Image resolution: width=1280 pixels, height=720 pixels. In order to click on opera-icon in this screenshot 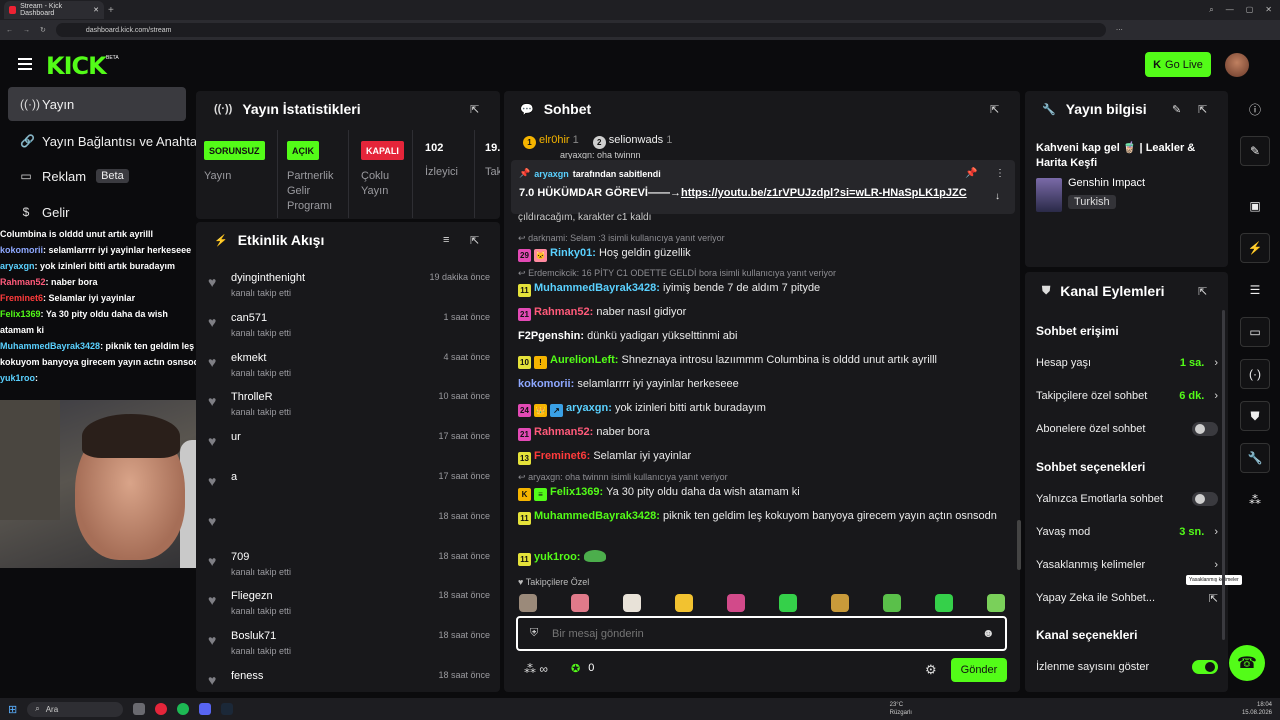, I will do `click(161, 709)`.